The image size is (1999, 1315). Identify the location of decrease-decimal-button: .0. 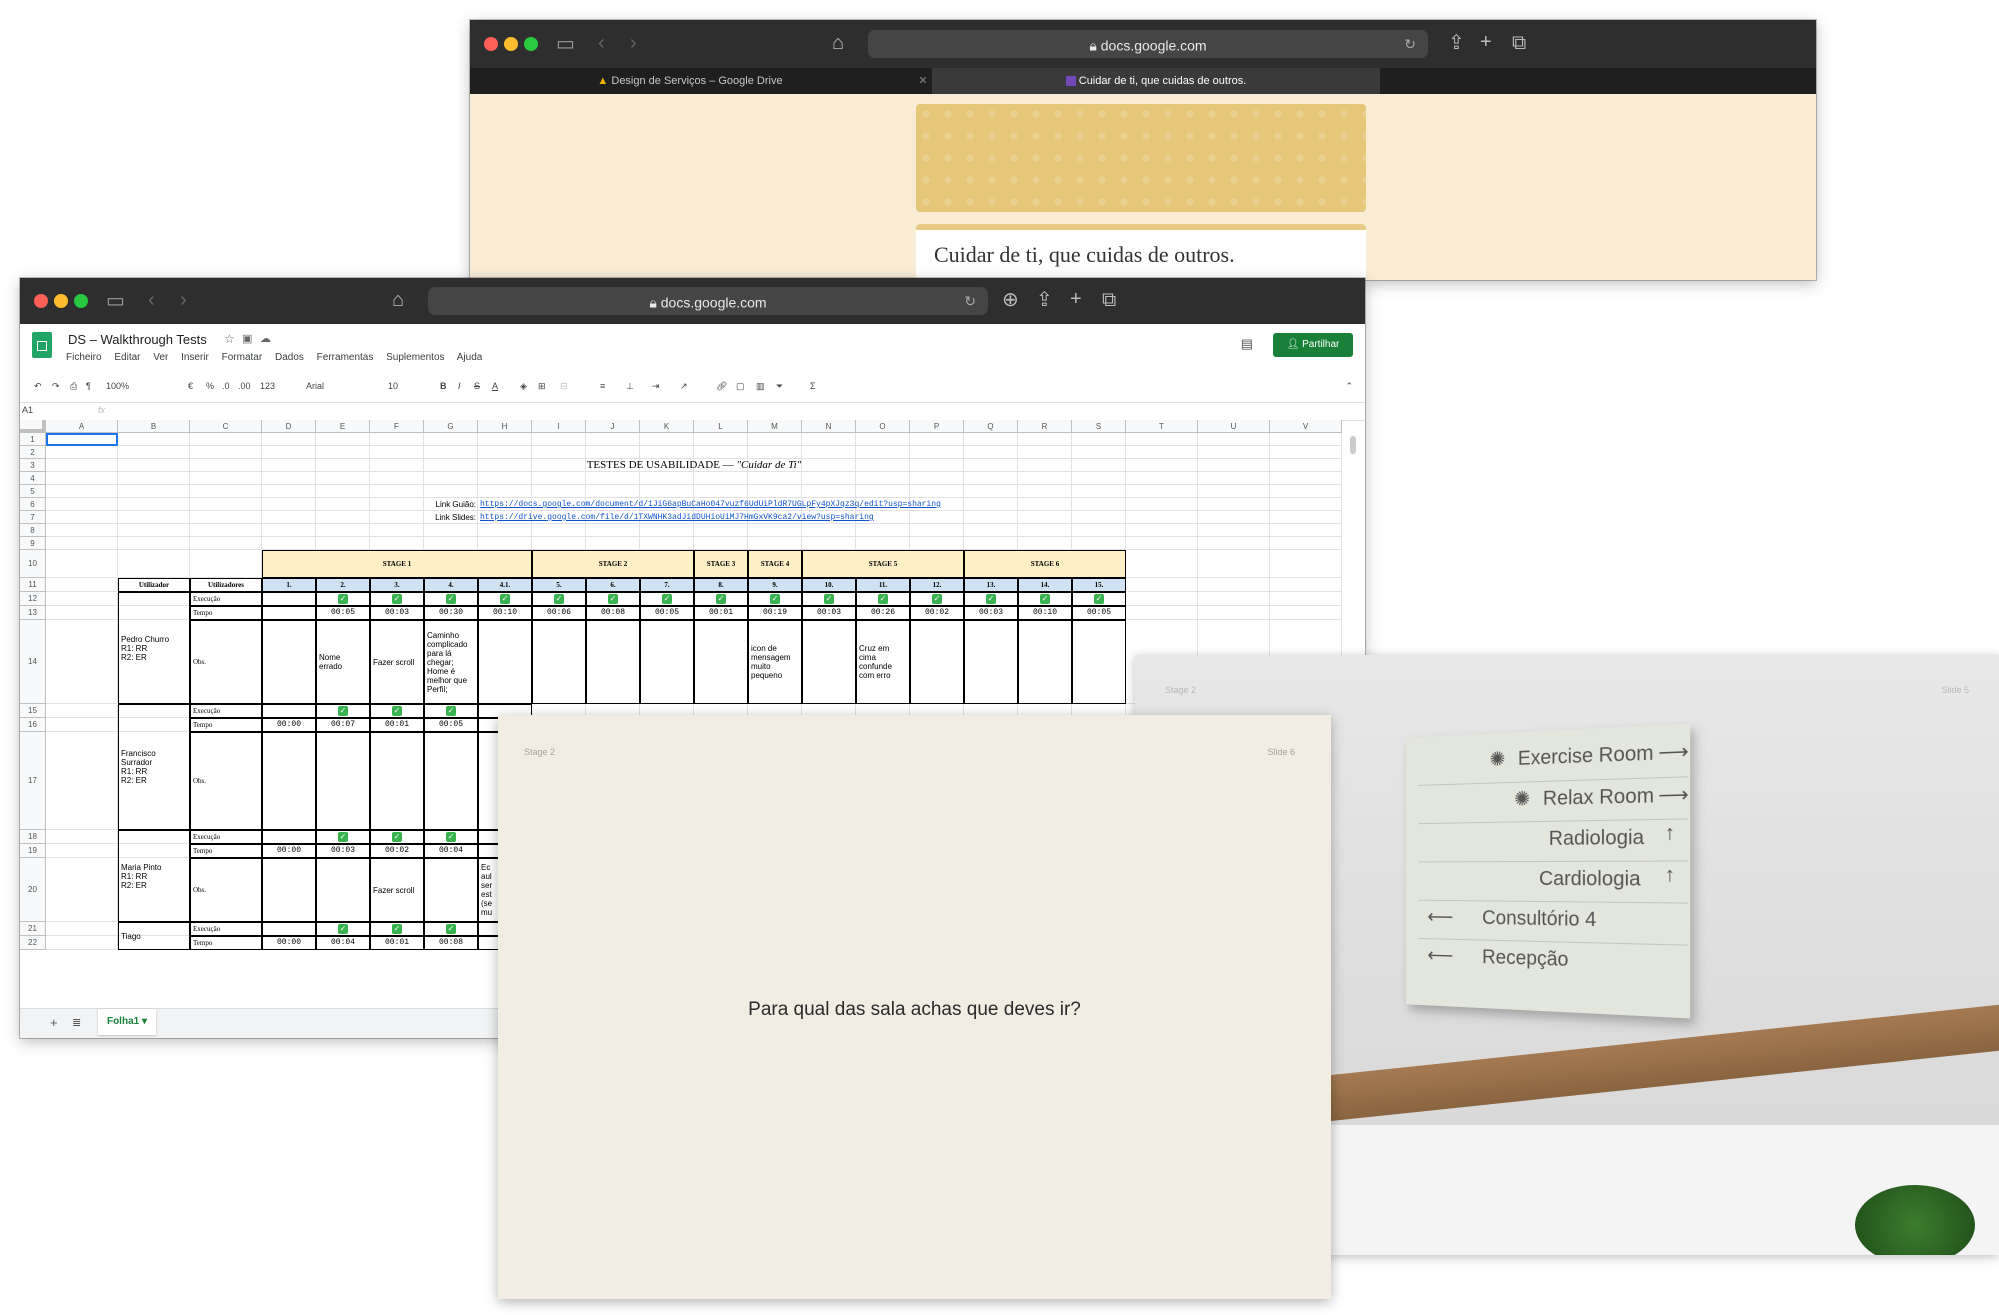
(226, 386).